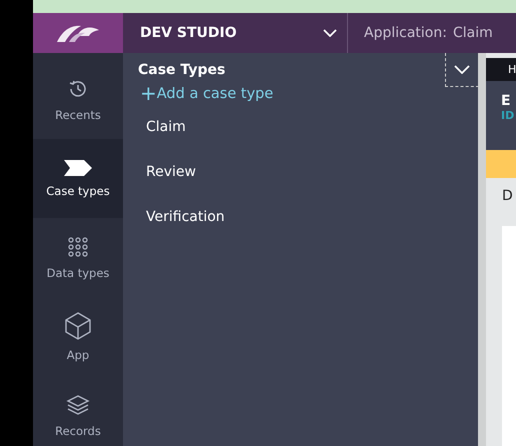 The width and height of the screenshot is (516, 446). Describe the element at coordinates (300, 172) in the screenshot. I see `case-type-item: Review` at that location.